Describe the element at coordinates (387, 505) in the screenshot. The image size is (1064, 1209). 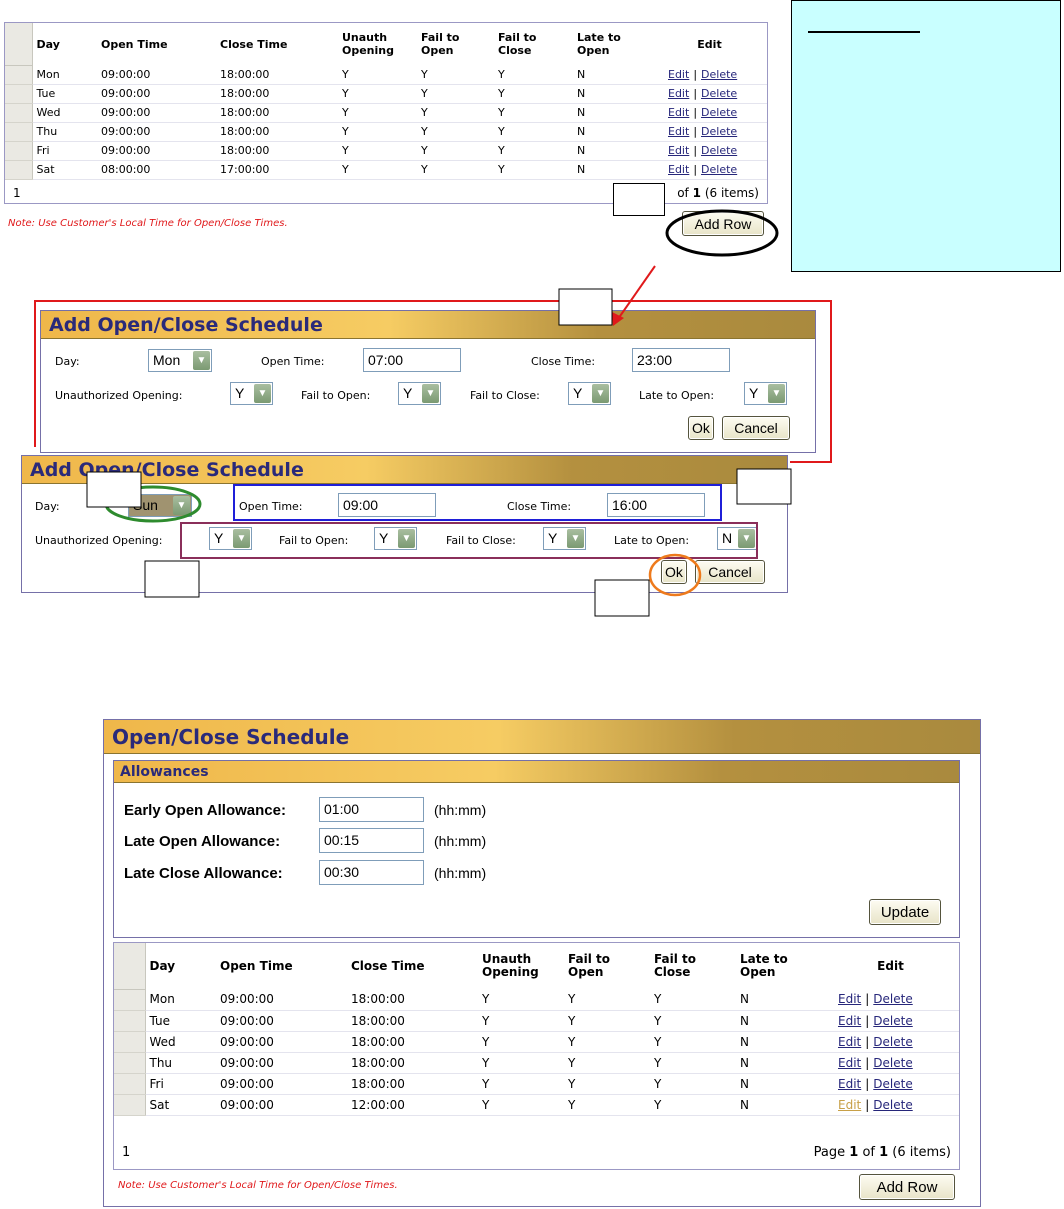
I see `open-time-input: 09:00` at that location.